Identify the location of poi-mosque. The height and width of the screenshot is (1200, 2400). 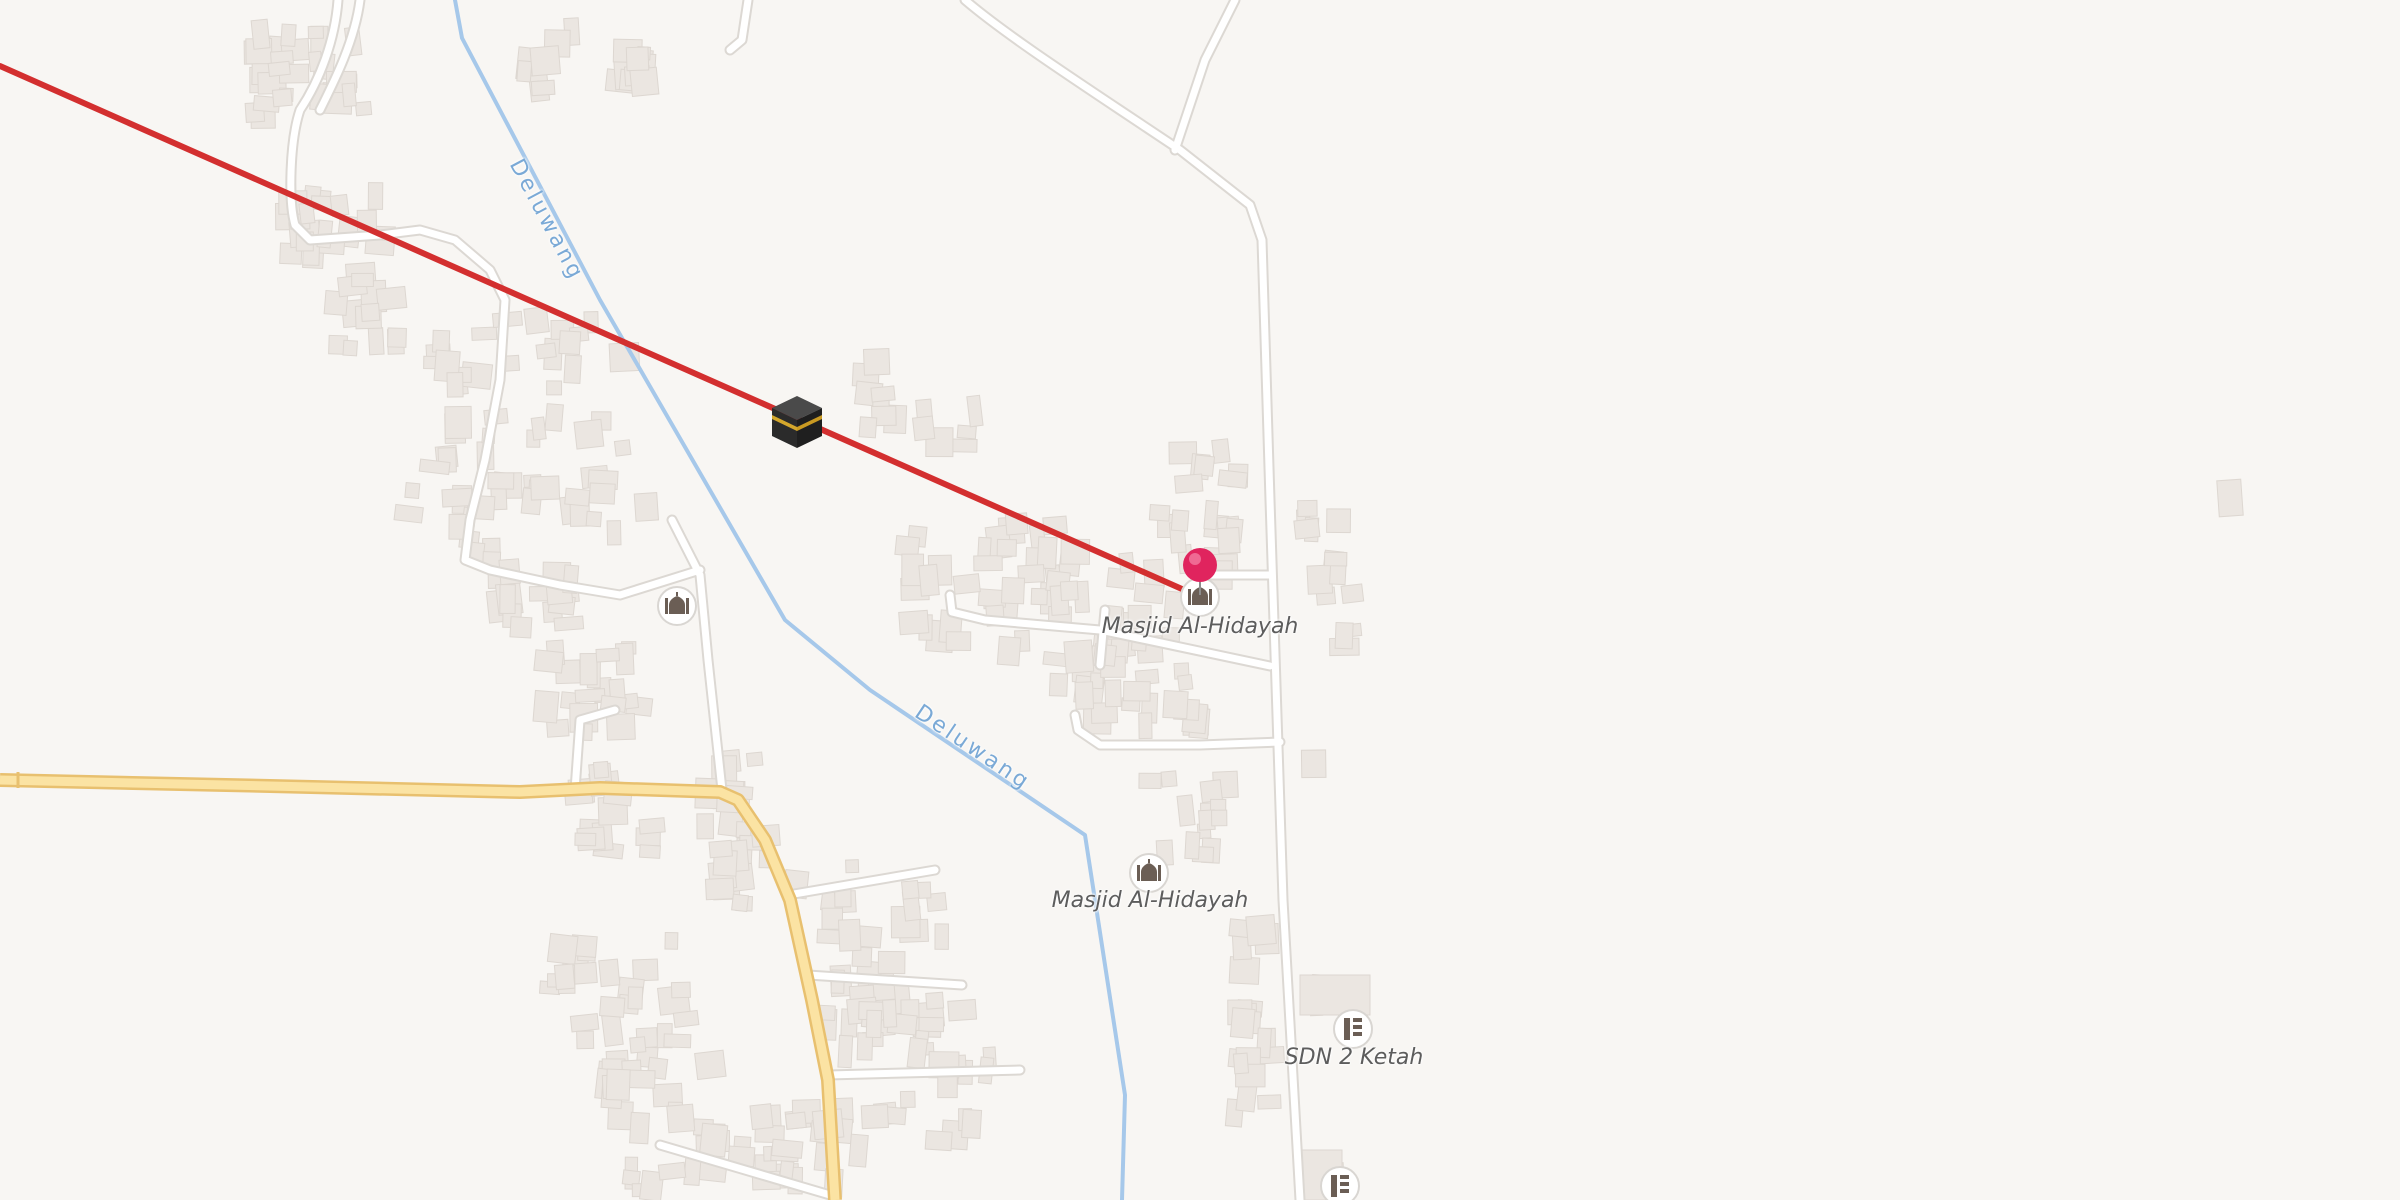
(677, 606).